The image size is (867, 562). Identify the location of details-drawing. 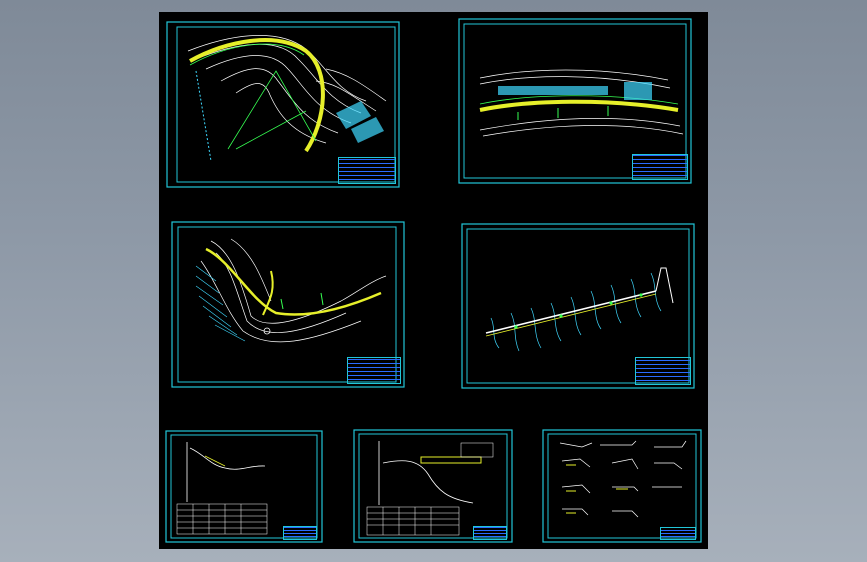
(622, 486).